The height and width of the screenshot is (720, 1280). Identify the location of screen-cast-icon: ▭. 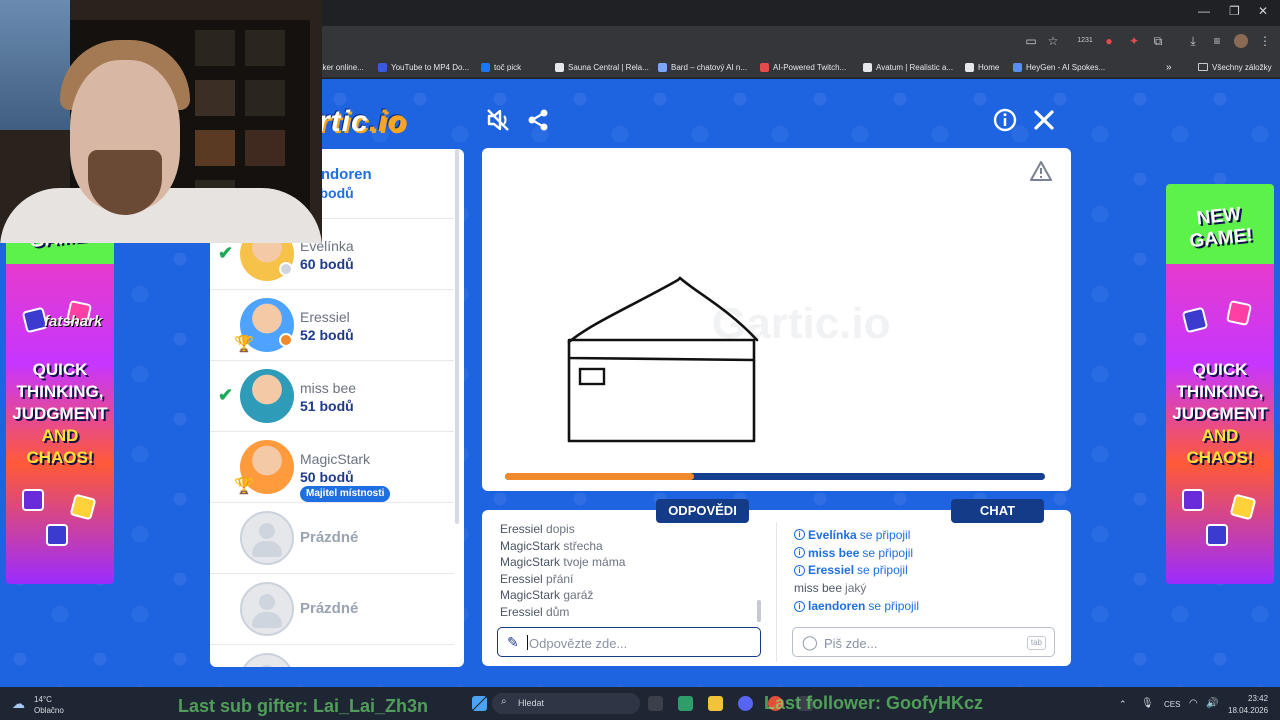
(1031, 41).